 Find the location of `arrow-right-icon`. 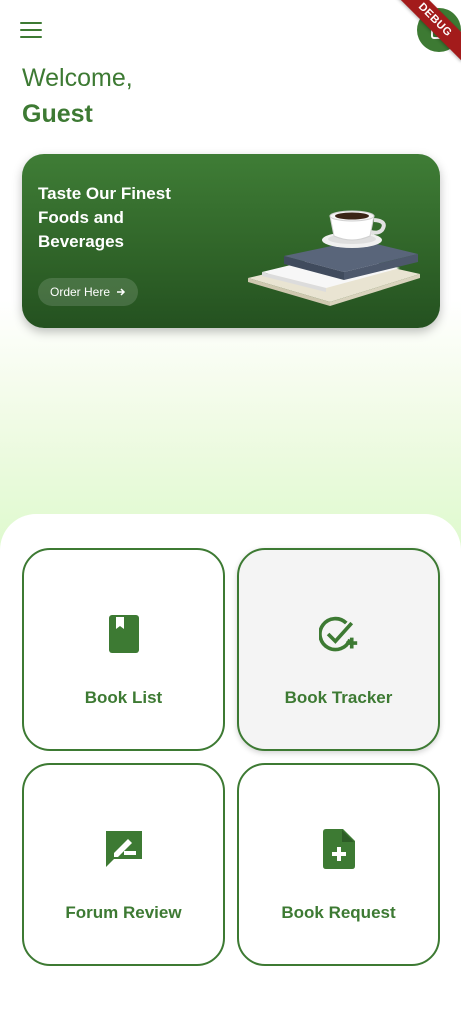

arrow-right-icon is located at coordinates (121, 292).